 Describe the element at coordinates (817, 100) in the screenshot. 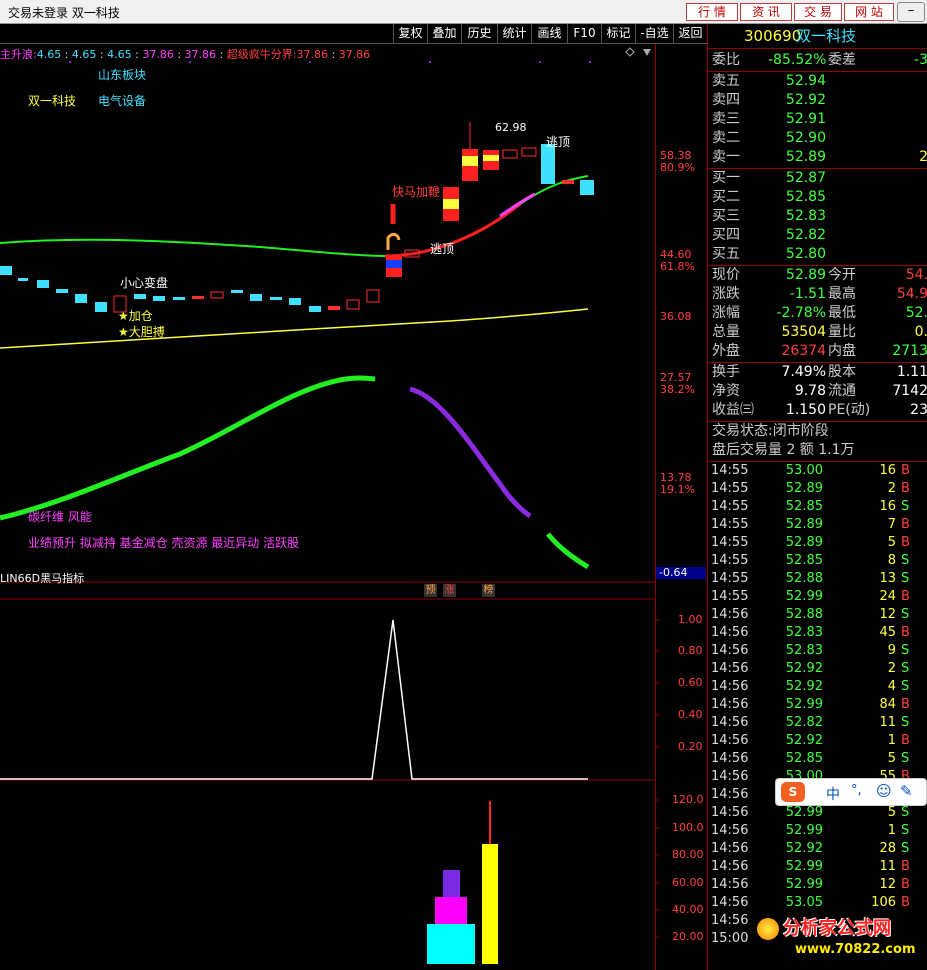

I see `ask-row: 卖四 52.92` at that location.